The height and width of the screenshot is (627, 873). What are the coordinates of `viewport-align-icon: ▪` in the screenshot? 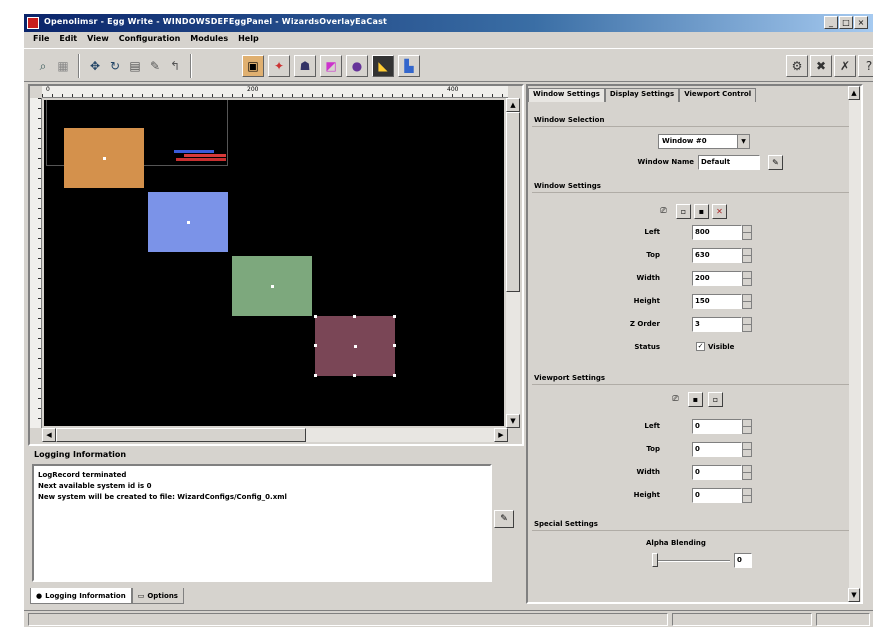 It's located at (695, 399).